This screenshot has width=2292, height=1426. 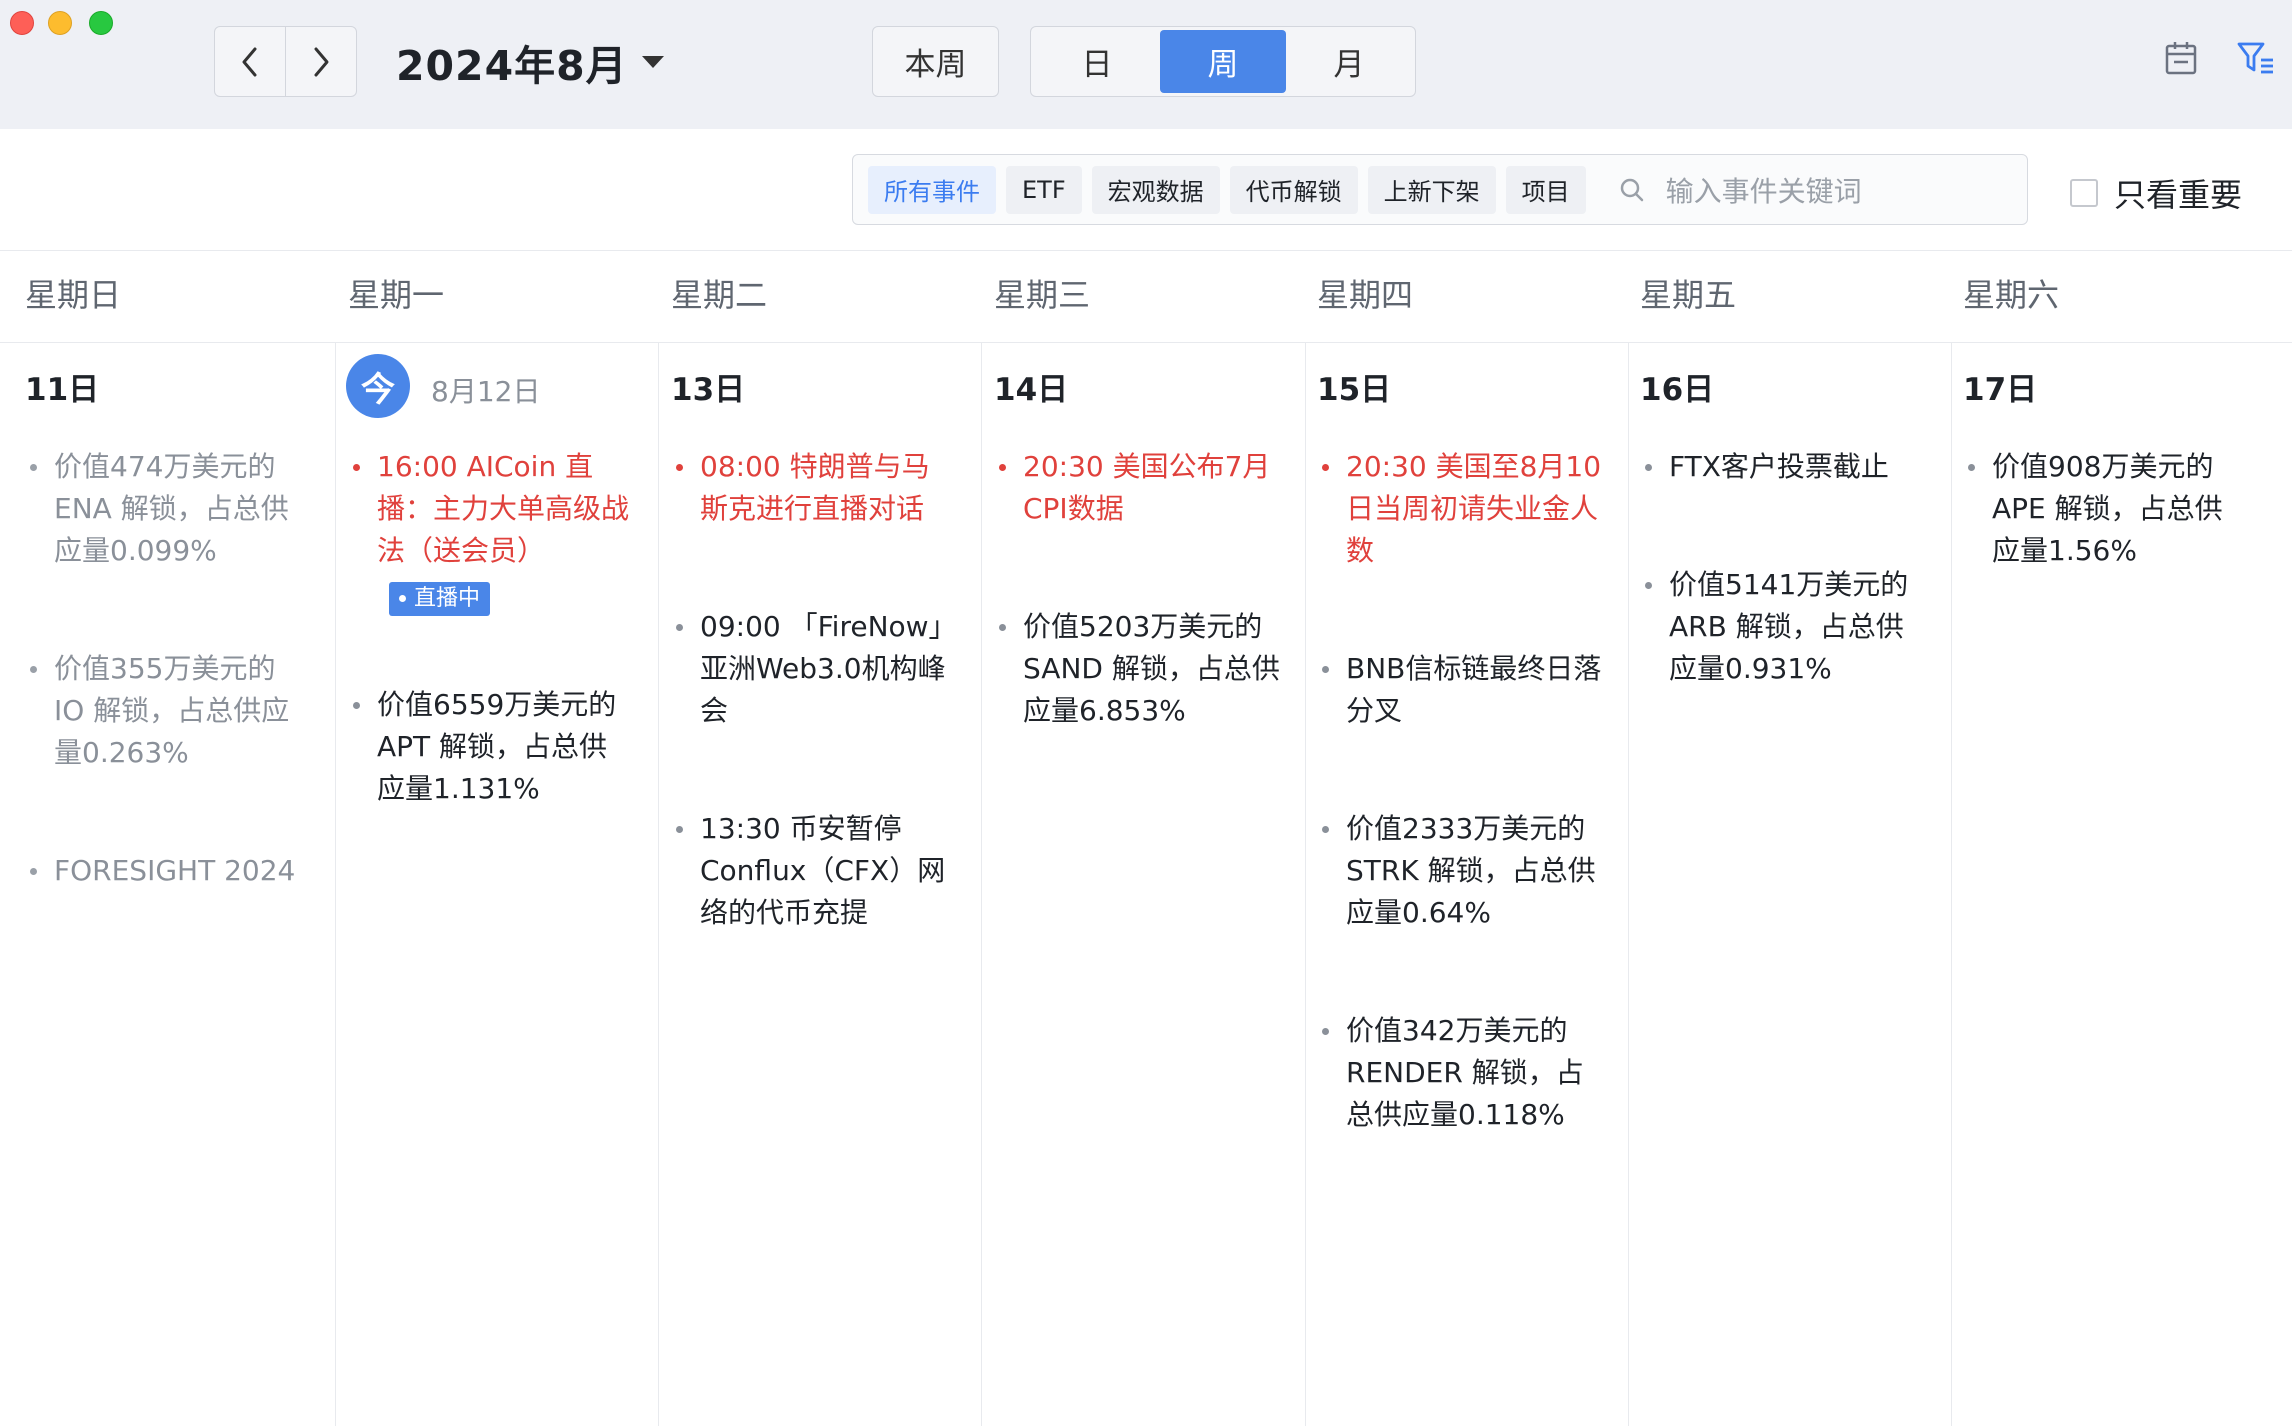 I want to click on day-number: 14日, so click(x=1031, y=390).